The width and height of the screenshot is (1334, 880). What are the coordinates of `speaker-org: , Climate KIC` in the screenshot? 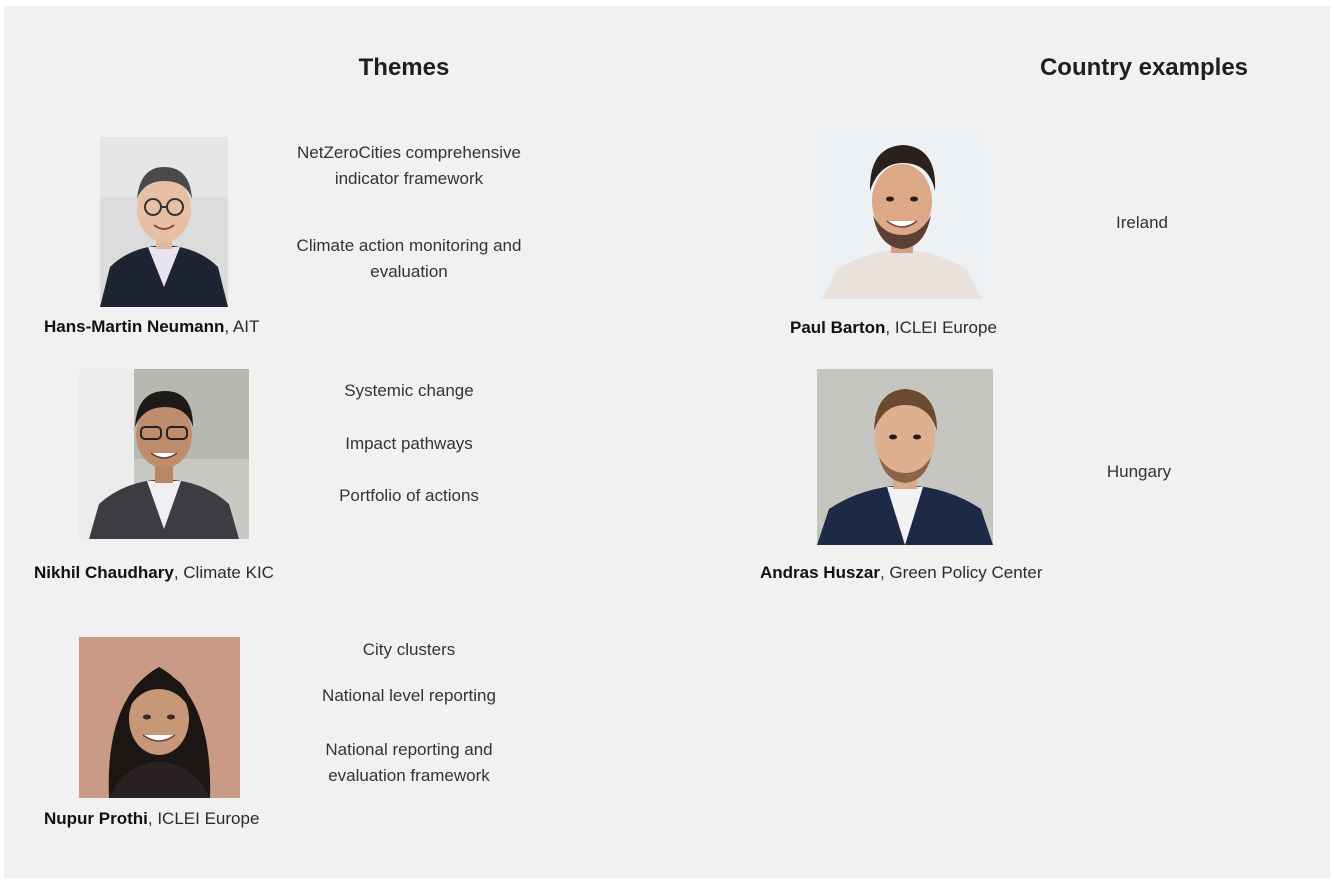 It's located at (223, 572).